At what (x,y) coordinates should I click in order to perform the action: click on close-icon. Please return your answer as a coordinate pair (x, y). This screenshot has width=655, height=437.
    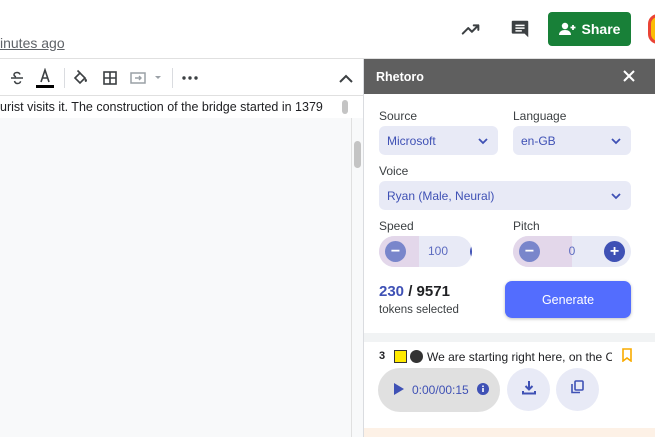
    Looking at the image, I should click on (629, 76).